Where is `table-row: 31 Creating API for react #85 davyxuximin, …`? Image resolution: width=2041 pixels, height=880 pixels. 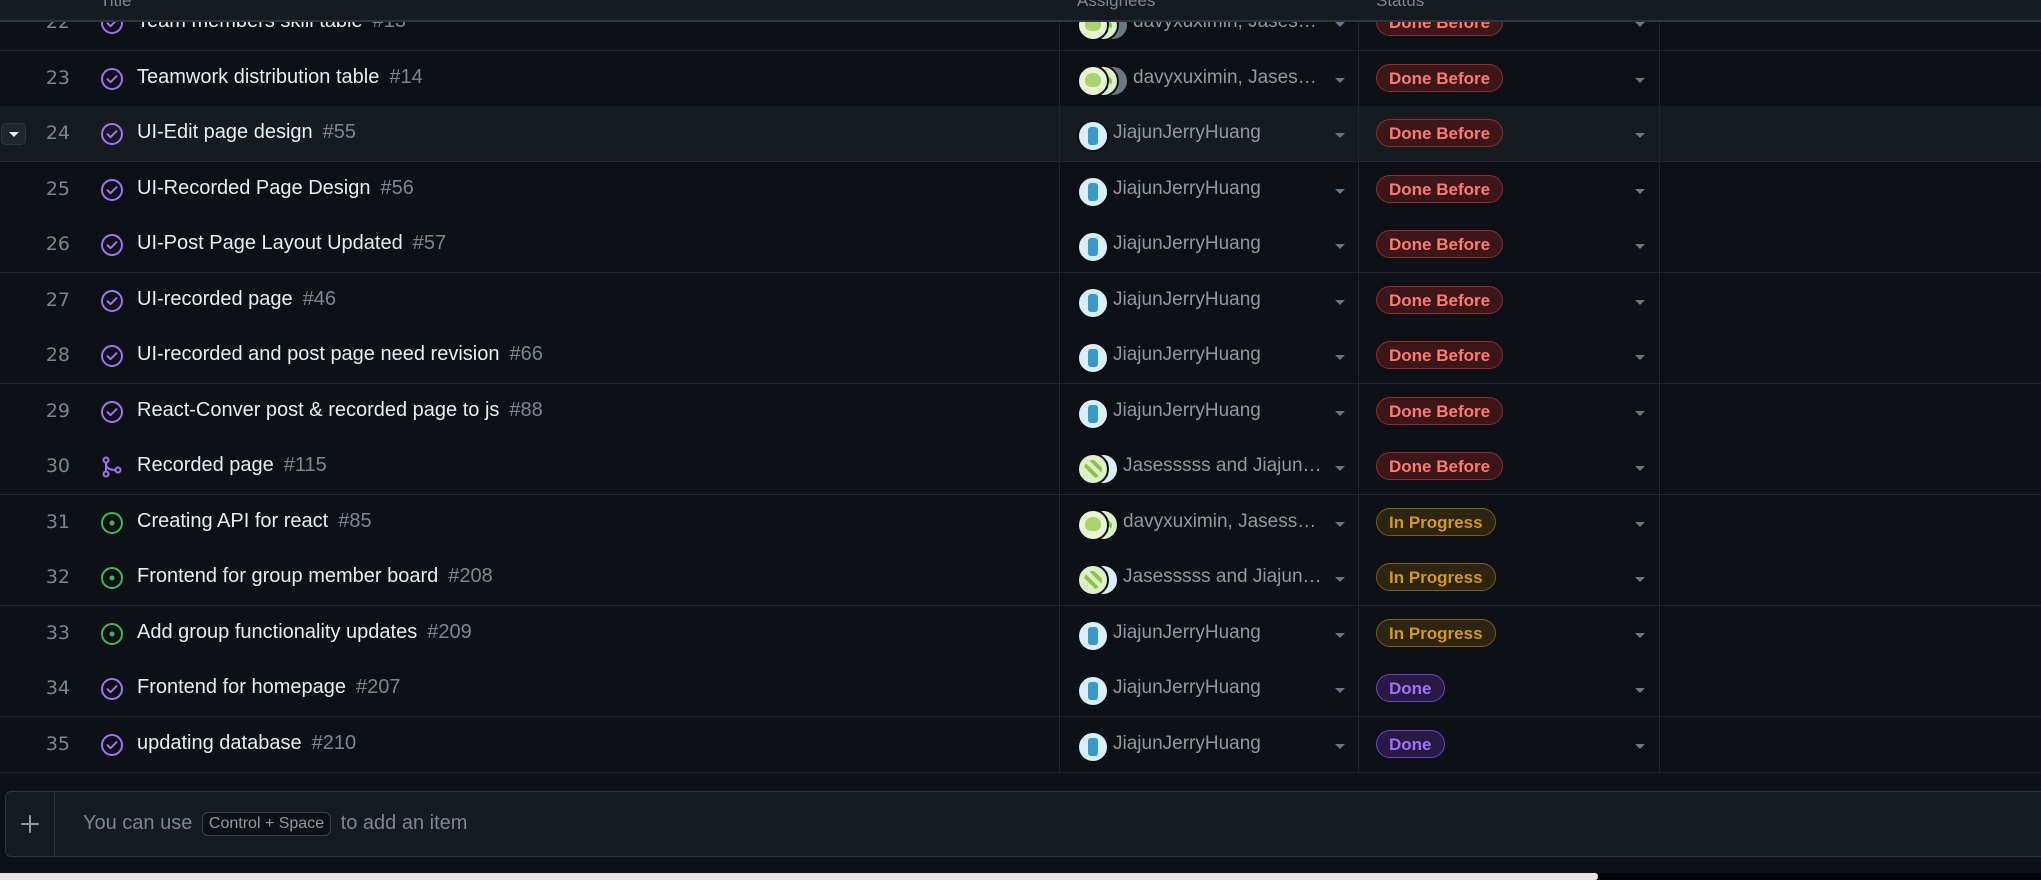
table-row: 31 Creating API for react #85 davyxuximin, … is located at coordinates (1020, 522).